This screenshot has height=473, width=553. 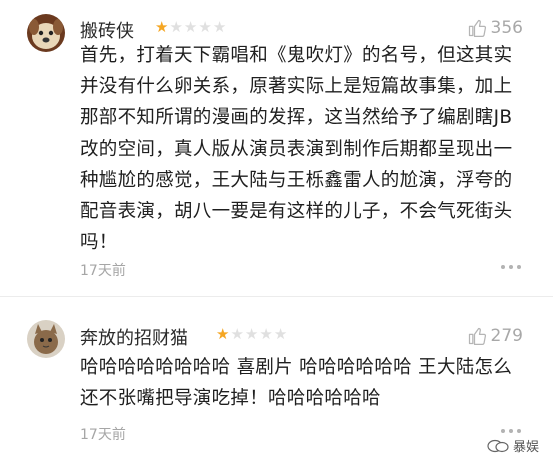 What do you see at coordinates (276, 296) in the screenshot?
I see `divider` at bounding box center [276, 296].